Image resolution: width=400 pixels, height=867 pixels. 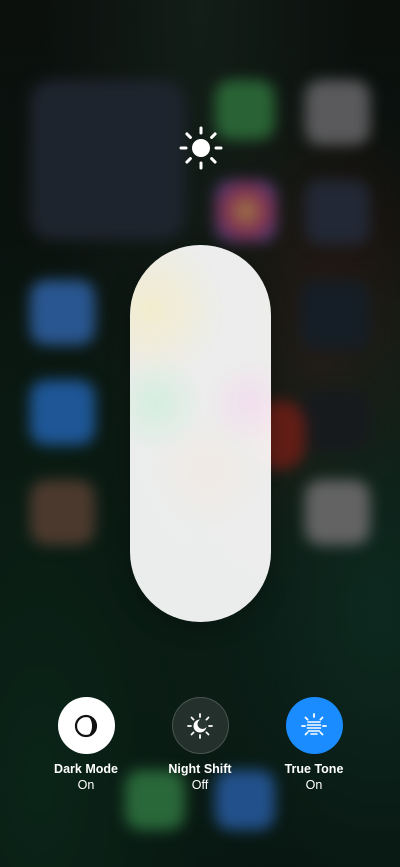 What do you see at coordinates (200, 769) in the screenshot?
I see `night-shift-label: Night Shift` at bounding box center [200, 769].